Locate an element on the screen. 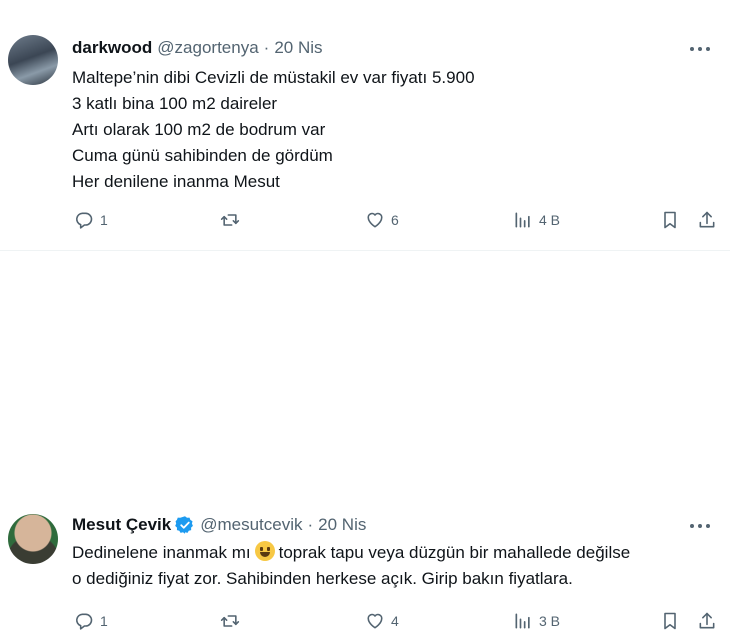  tweet-text-segment: Dedinelene inanmak mı is located at coordinates (161, 552).